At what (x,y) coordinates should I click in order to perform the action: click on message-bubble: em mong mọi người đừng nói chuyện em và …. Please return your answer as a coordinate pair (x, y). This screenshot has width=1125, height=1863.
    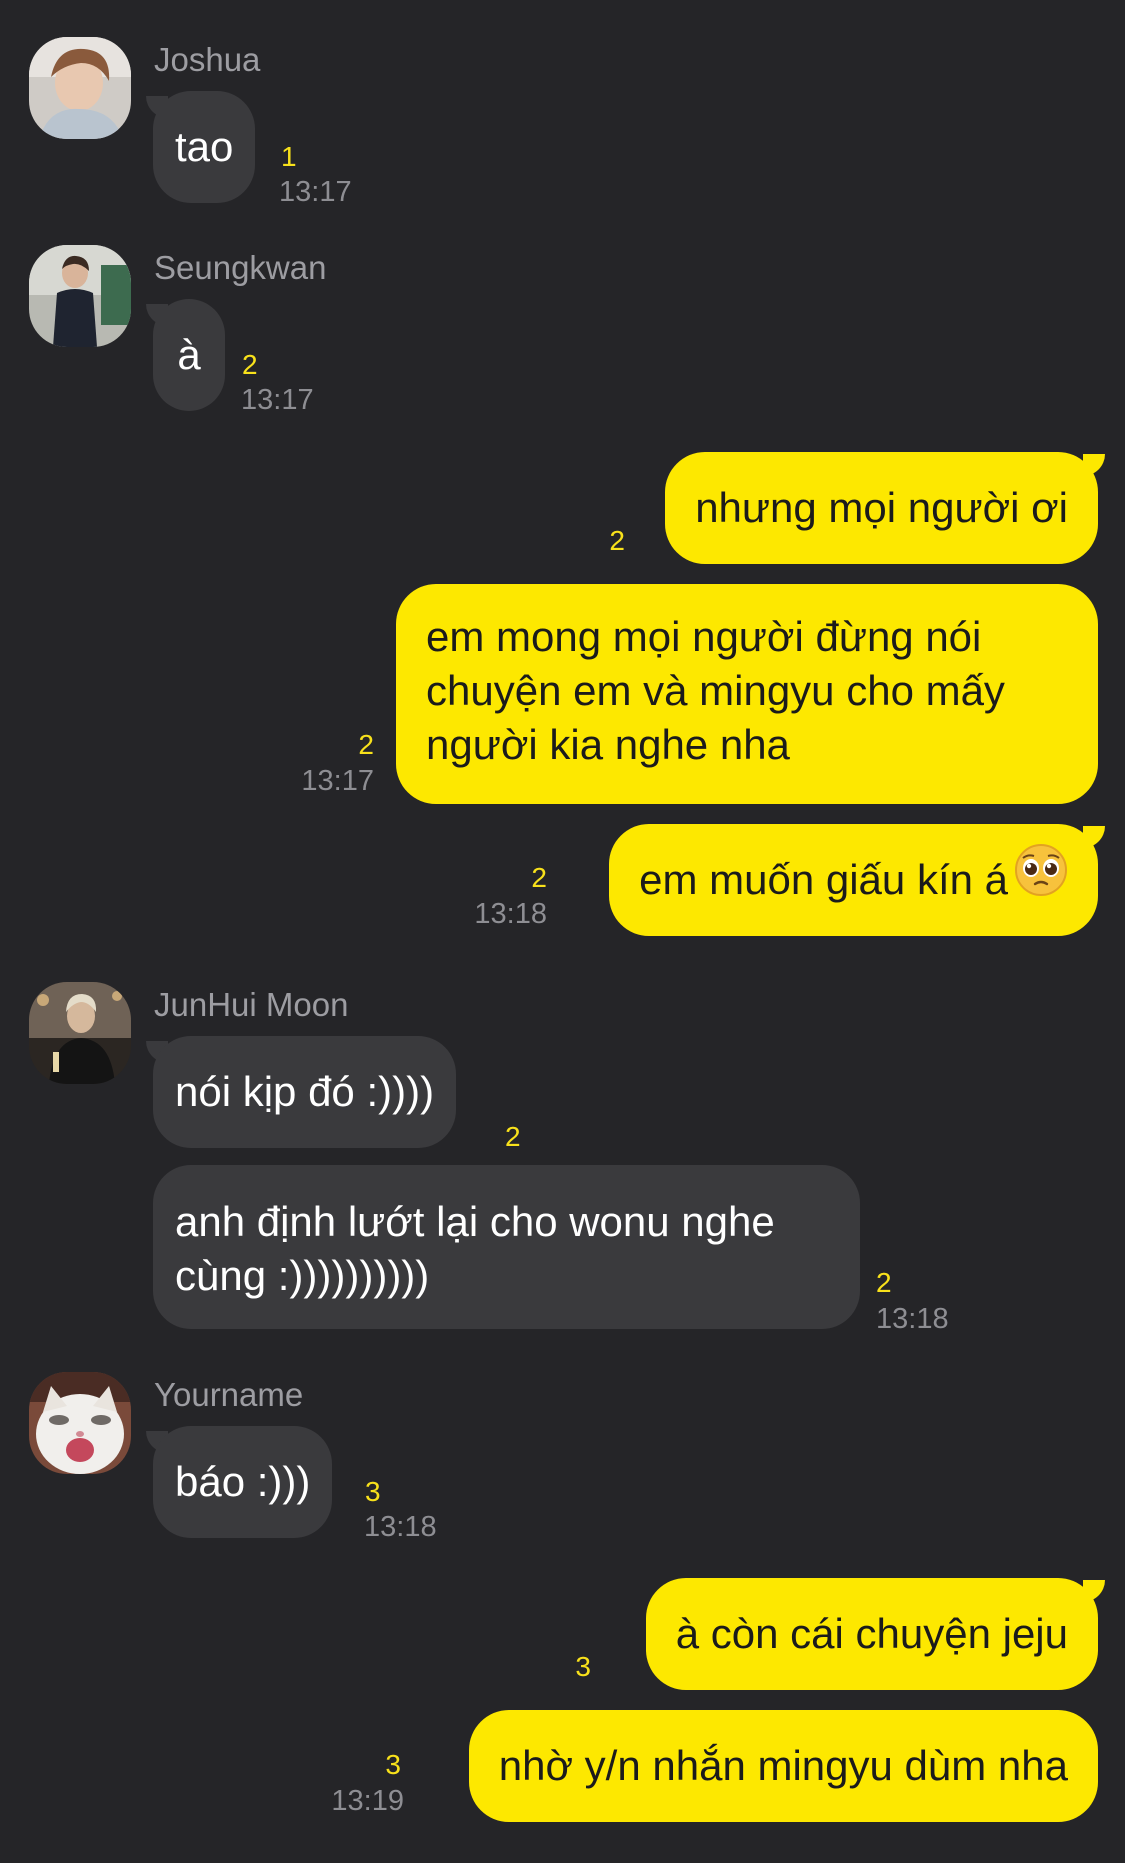
    Looking at the image, I should click on (747, 694).